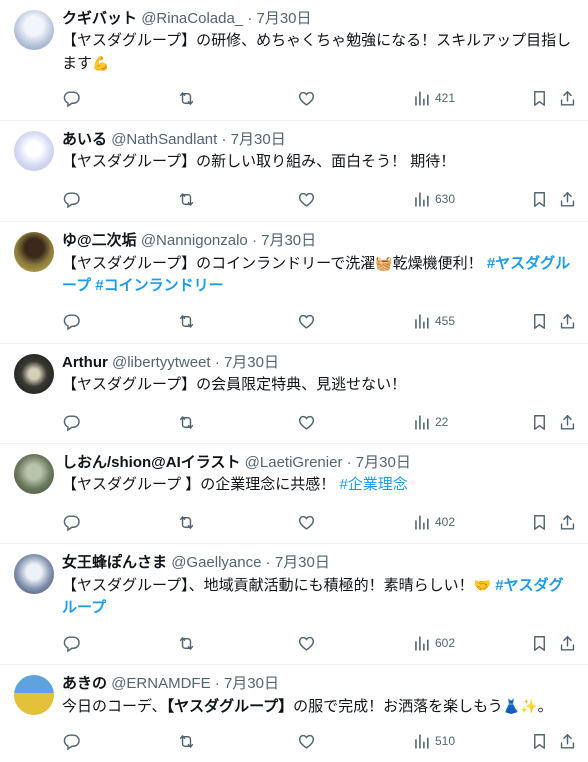 This screenshot has height=762, width=588. Describe the element at coordinates (445, 321) in the screenshot. I see `view-count: 455` at that location.